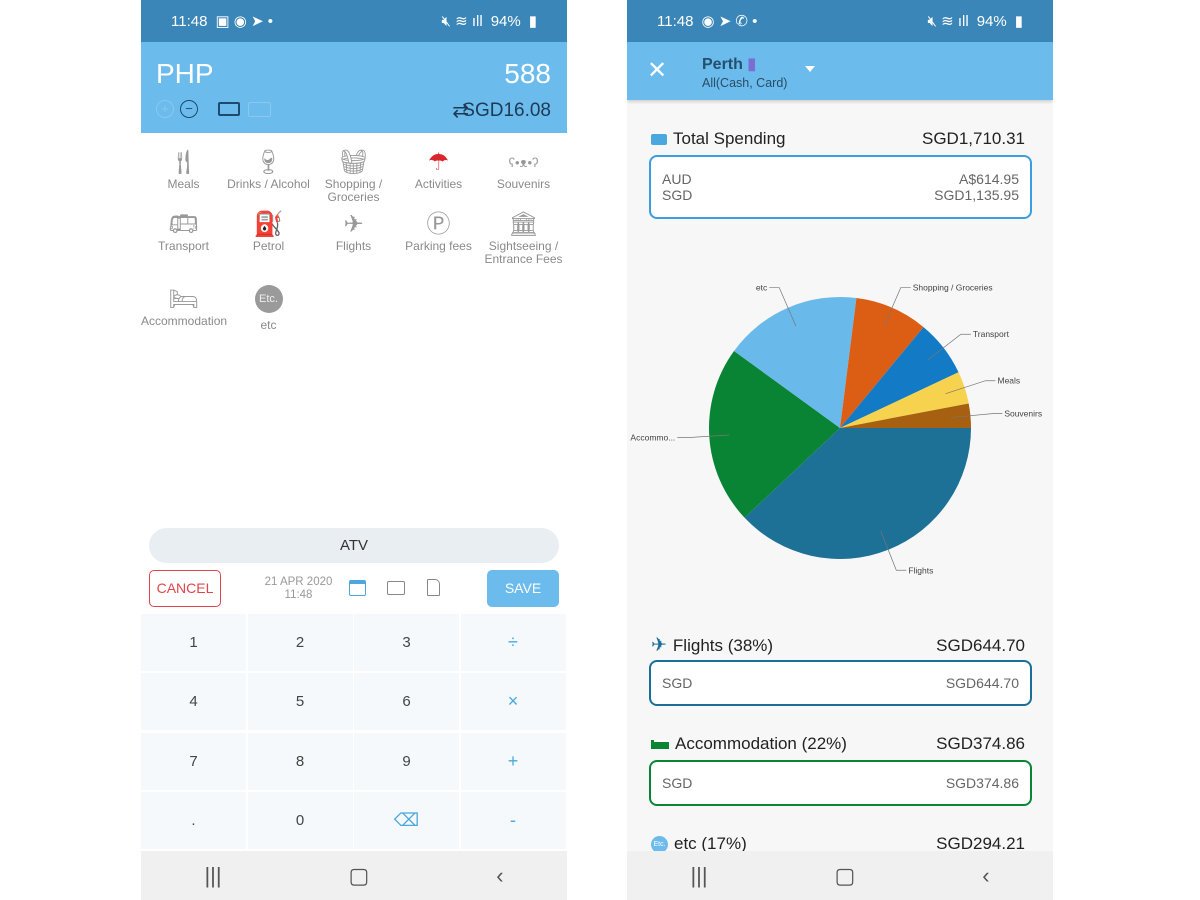  What do you see at coordinates (980, 743) in the screenshot?
I see `section-amount: SGD374.86` at bounding box center [980, 743].